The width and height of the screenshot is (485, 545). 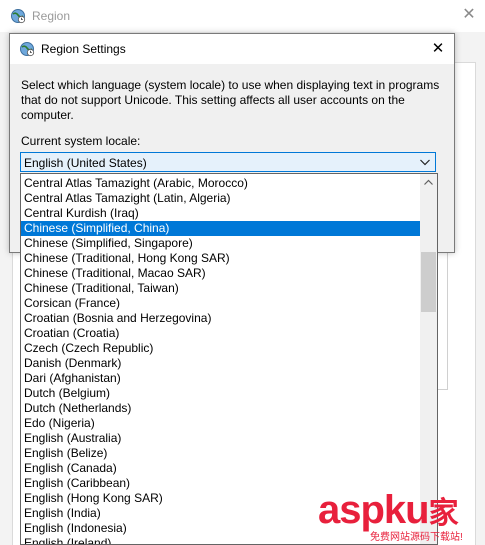 What do you see at coordinates (220, 408) in the screenshot?
I see `list-item: Dutch (Netherlands)` at bounding box center [220, 408].